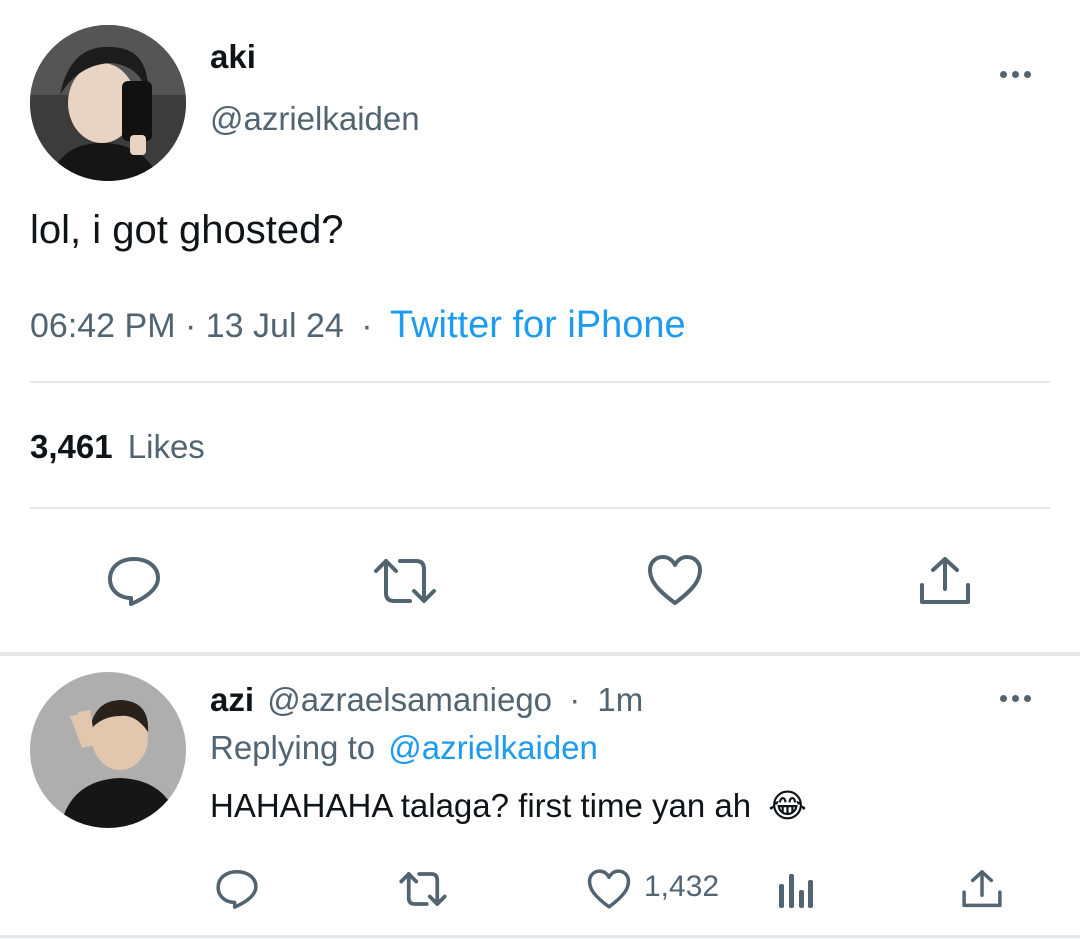  I want to click on author-handle: @azrielkaiden, so click(315, 119).